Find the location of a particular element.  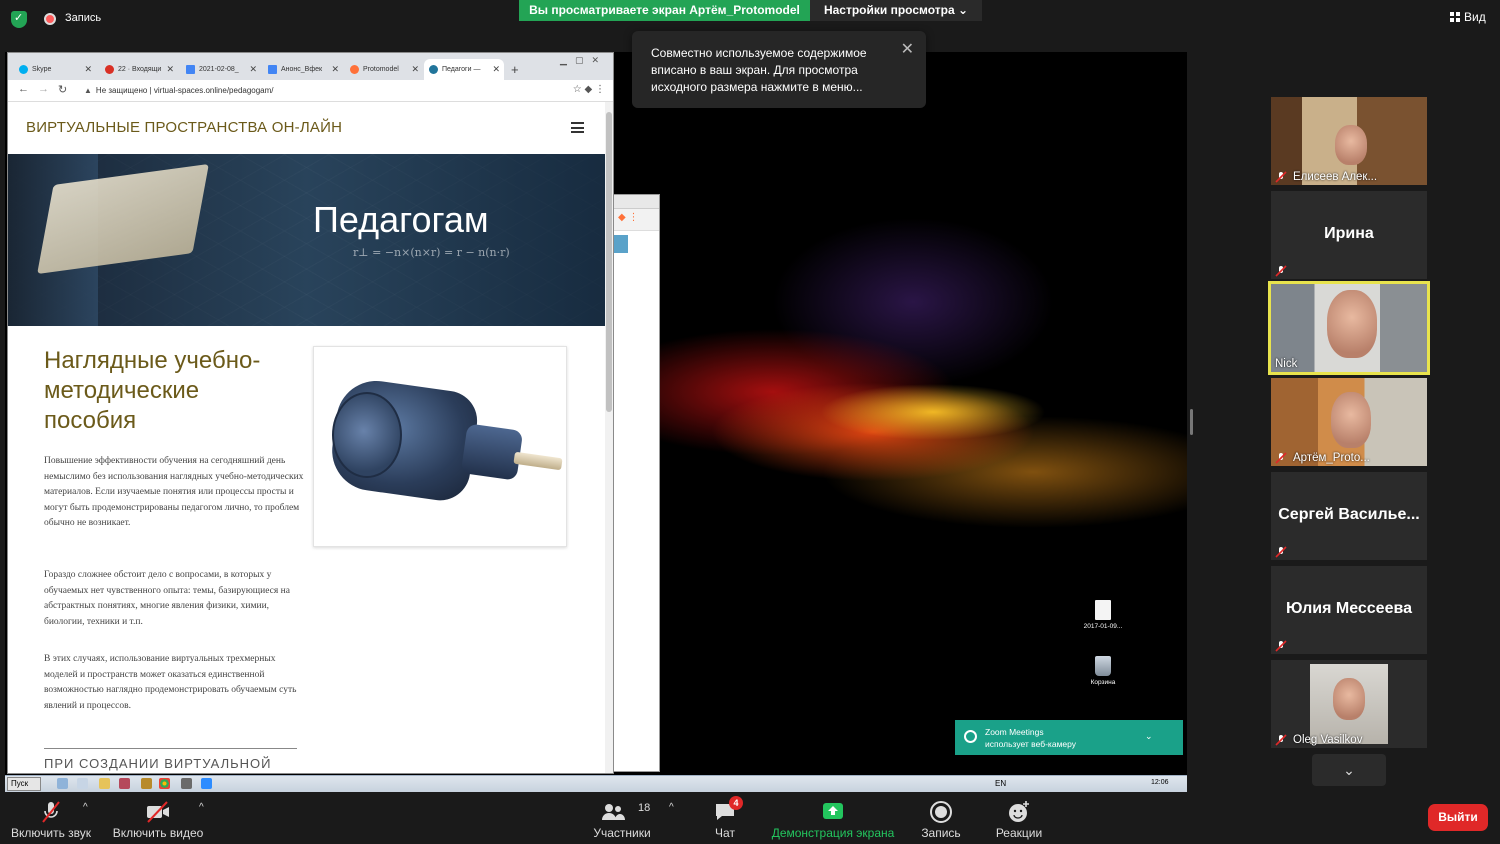

participant-name: Юлия Мессеева is located at coordinates (1348, 608).